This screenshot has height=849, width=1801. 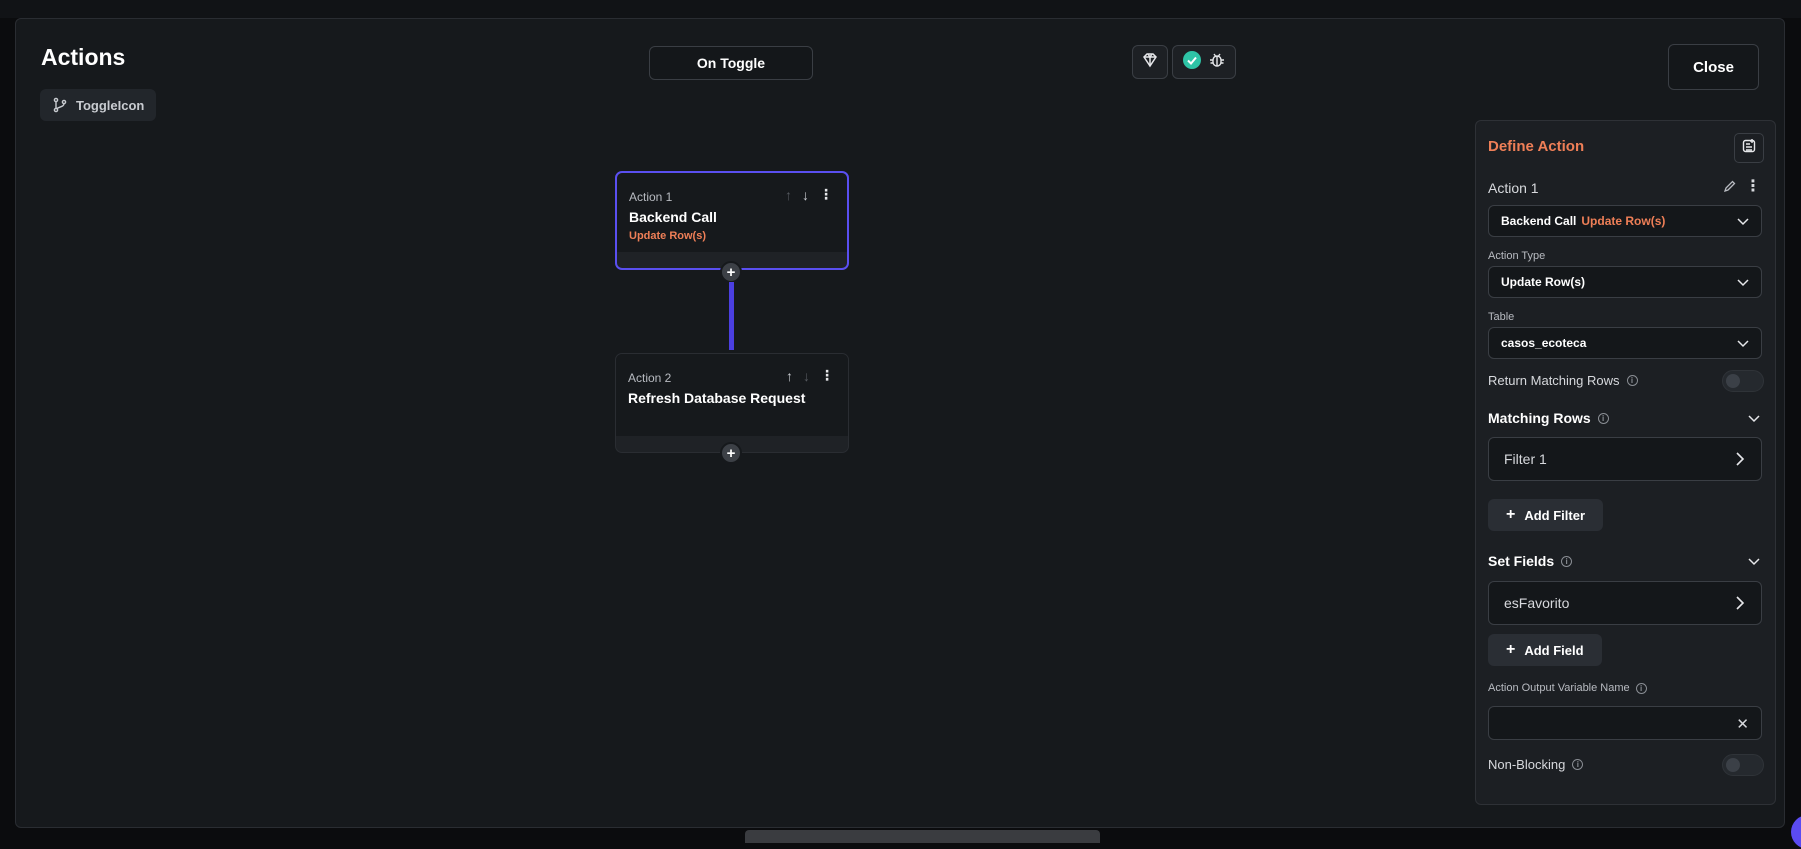 What do you see at coordinates (650, 378) in the screenshot?
I see `action-node-label: Action 2` at bounding box center [650, 378].